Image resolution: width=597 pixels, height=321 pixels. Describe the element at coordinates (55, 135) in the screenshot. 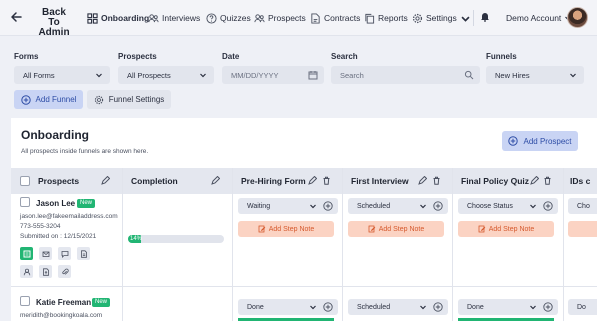

I see `page-title: Onboarding` at that location.